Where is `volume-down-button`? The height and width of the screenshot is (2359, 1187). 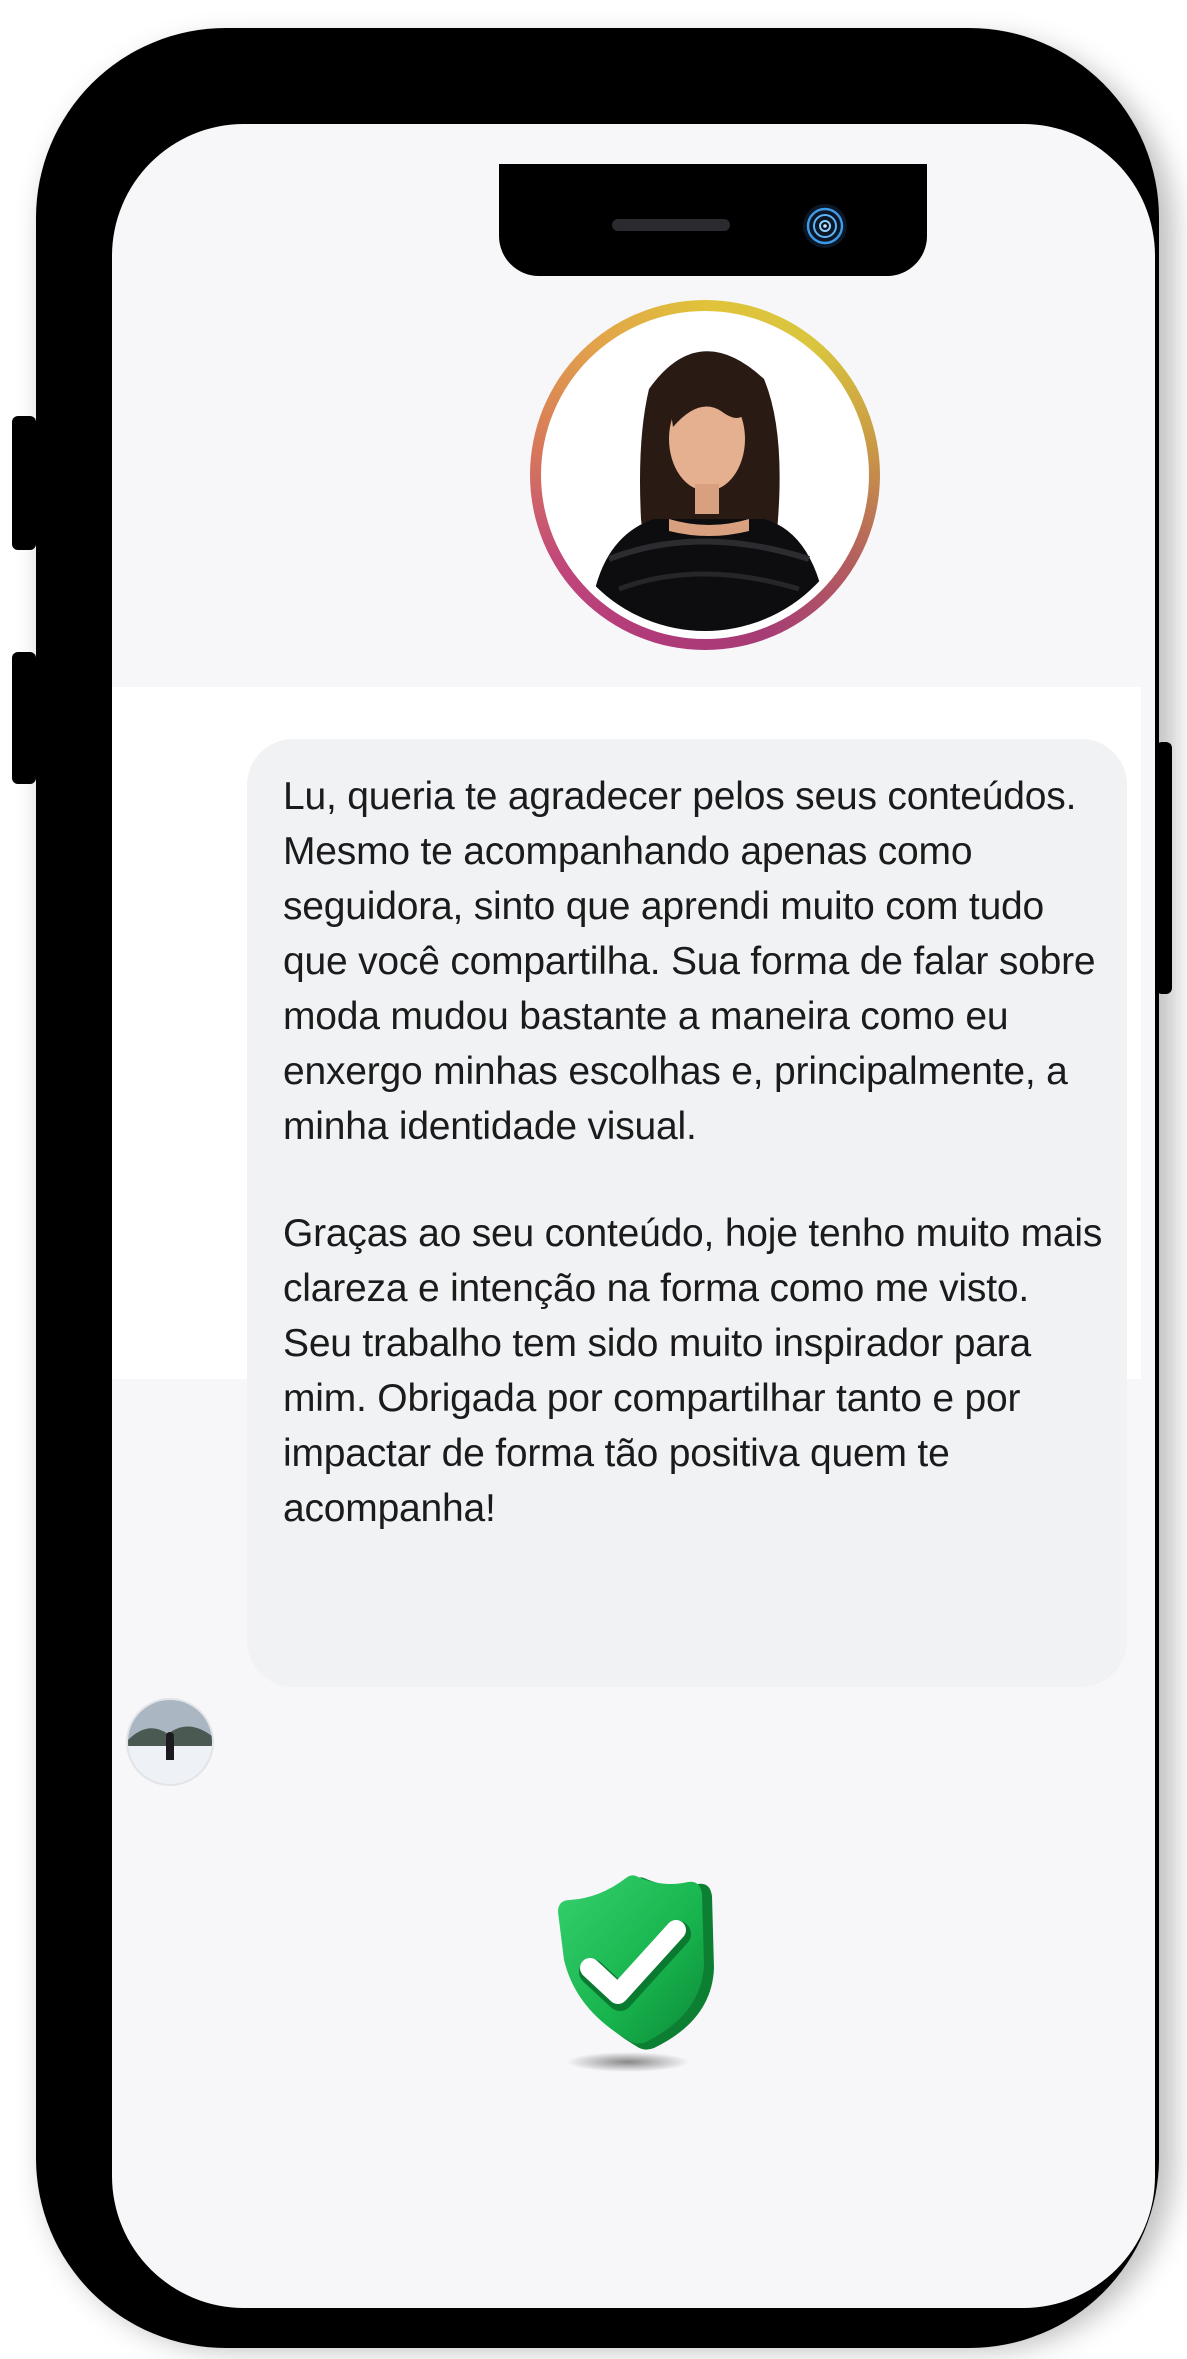
volume-down-button is located at coordinates (24, 718).